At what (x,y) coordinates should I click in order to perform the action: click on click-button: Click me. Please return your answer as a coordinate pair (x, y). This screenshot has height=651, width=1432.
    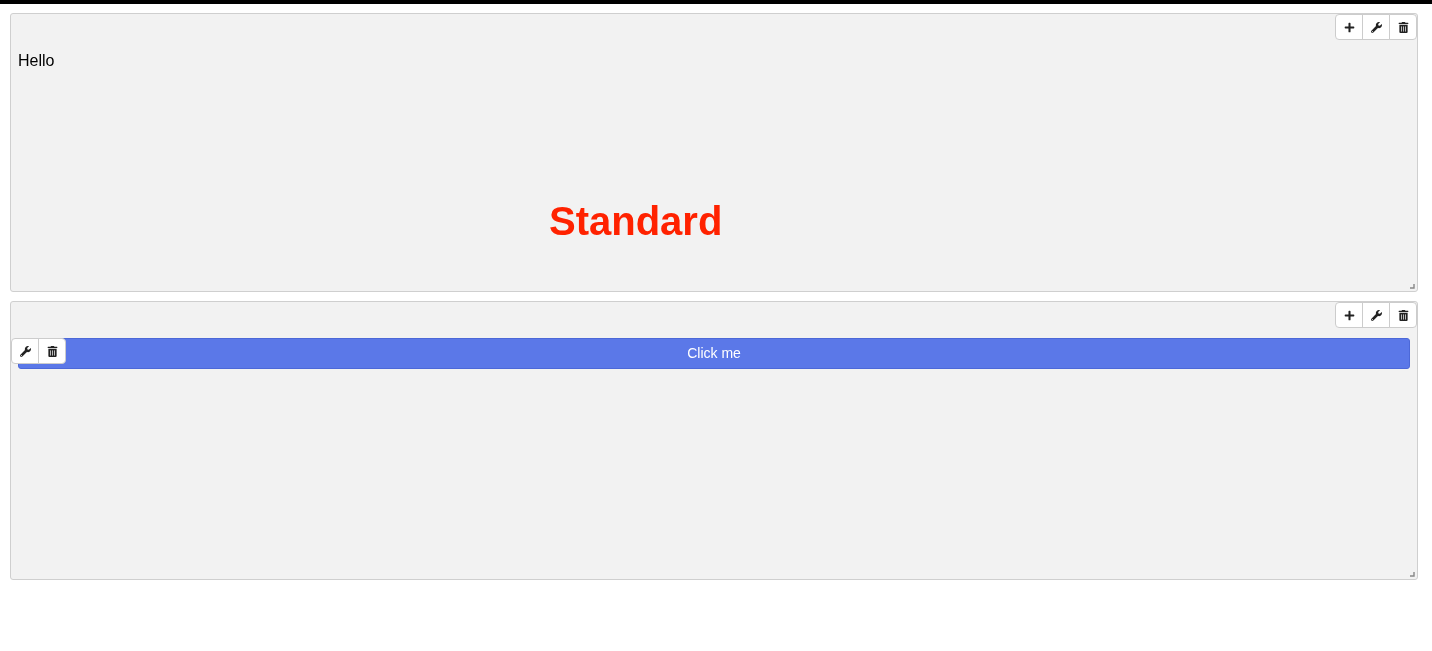
    Looking at the image, I should click on (714, 353).